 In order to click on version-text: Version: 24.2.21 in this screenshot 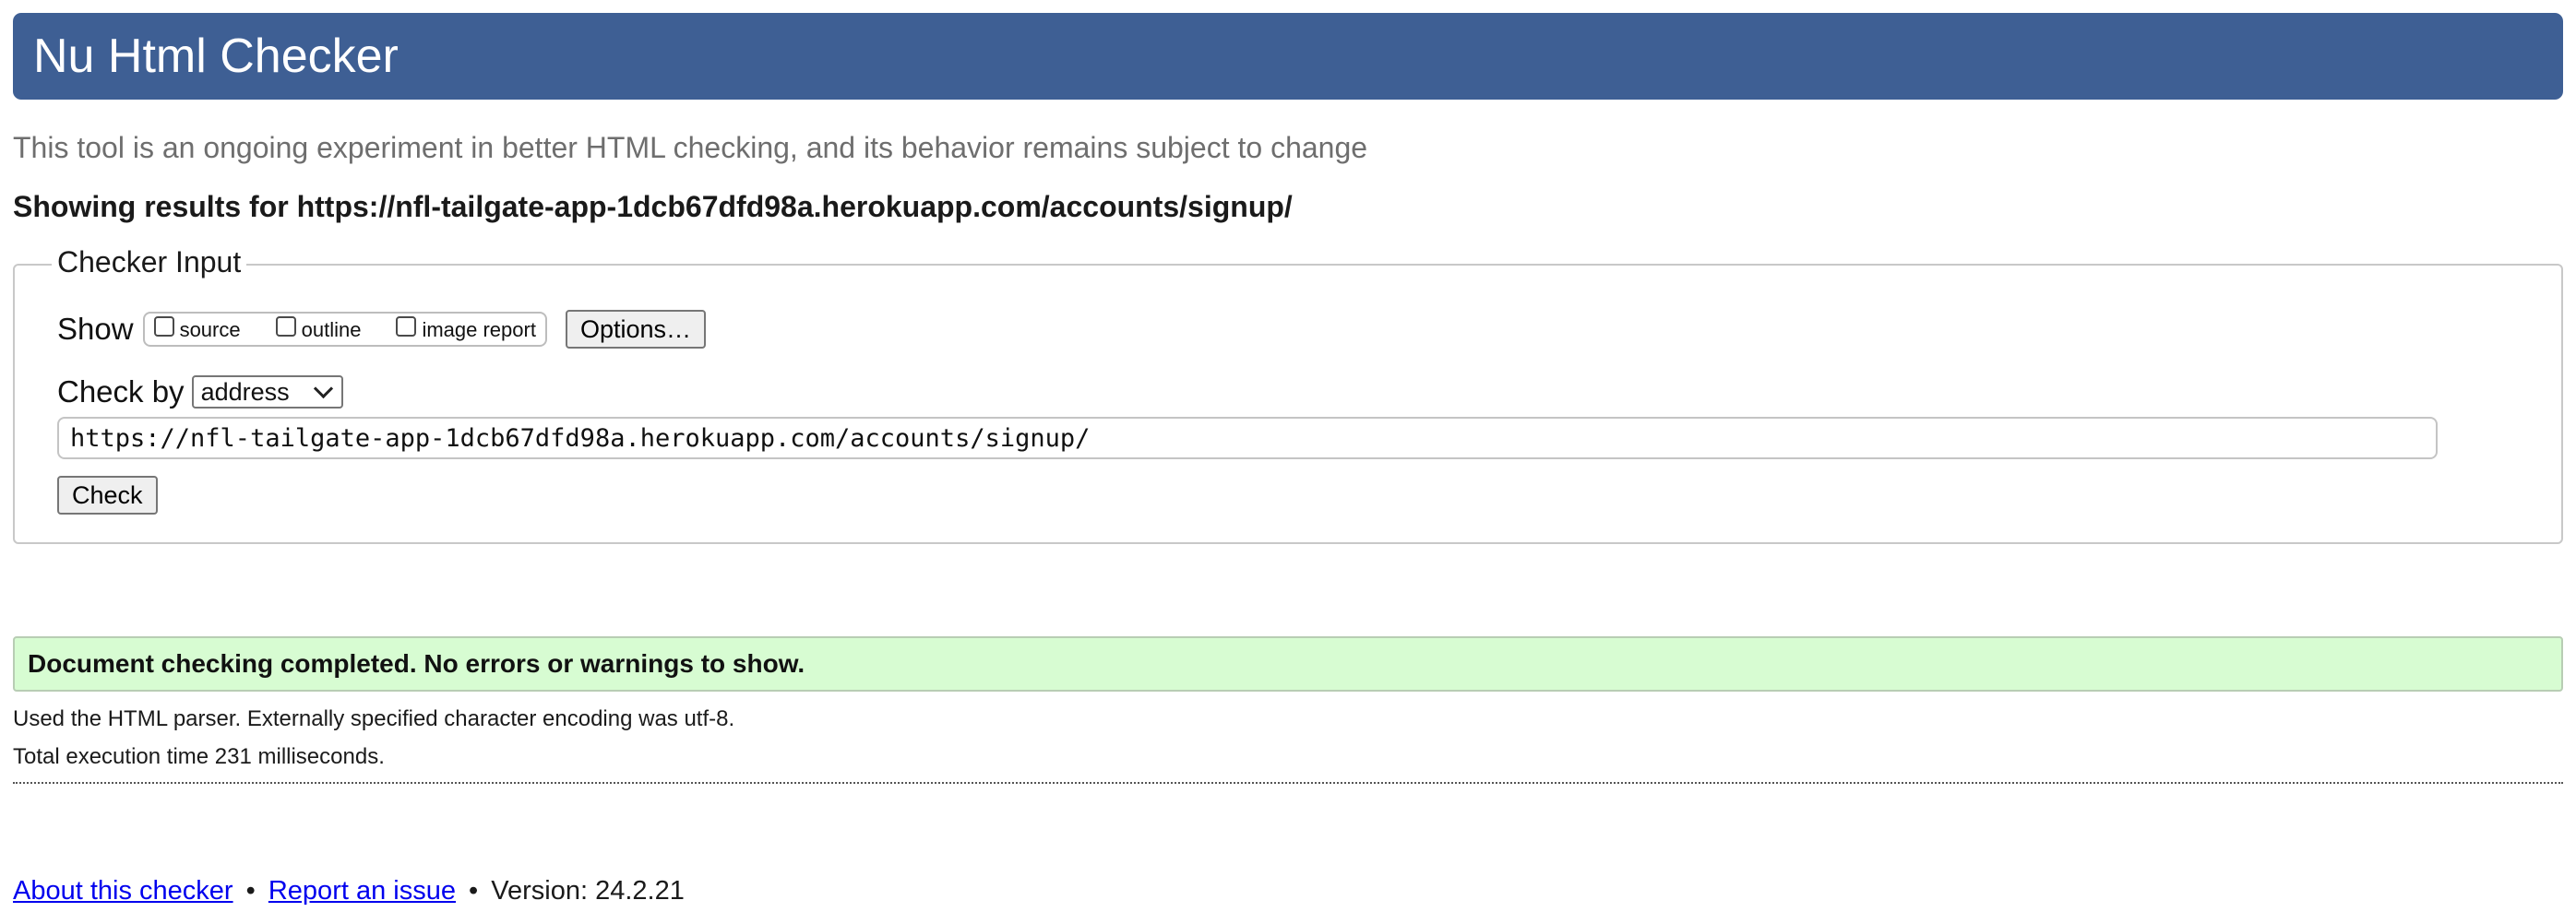, I will do `click(588, 891)`.